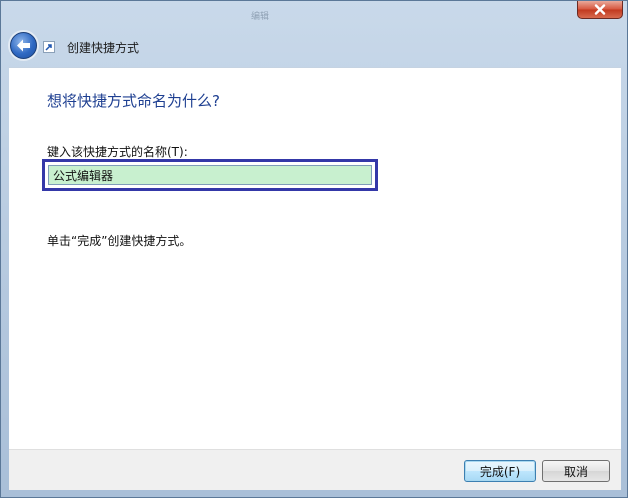 The width and height of the screenshot is (628, 498). I want to click on wizard-title: 创建快捷方式, so click(103, 48).